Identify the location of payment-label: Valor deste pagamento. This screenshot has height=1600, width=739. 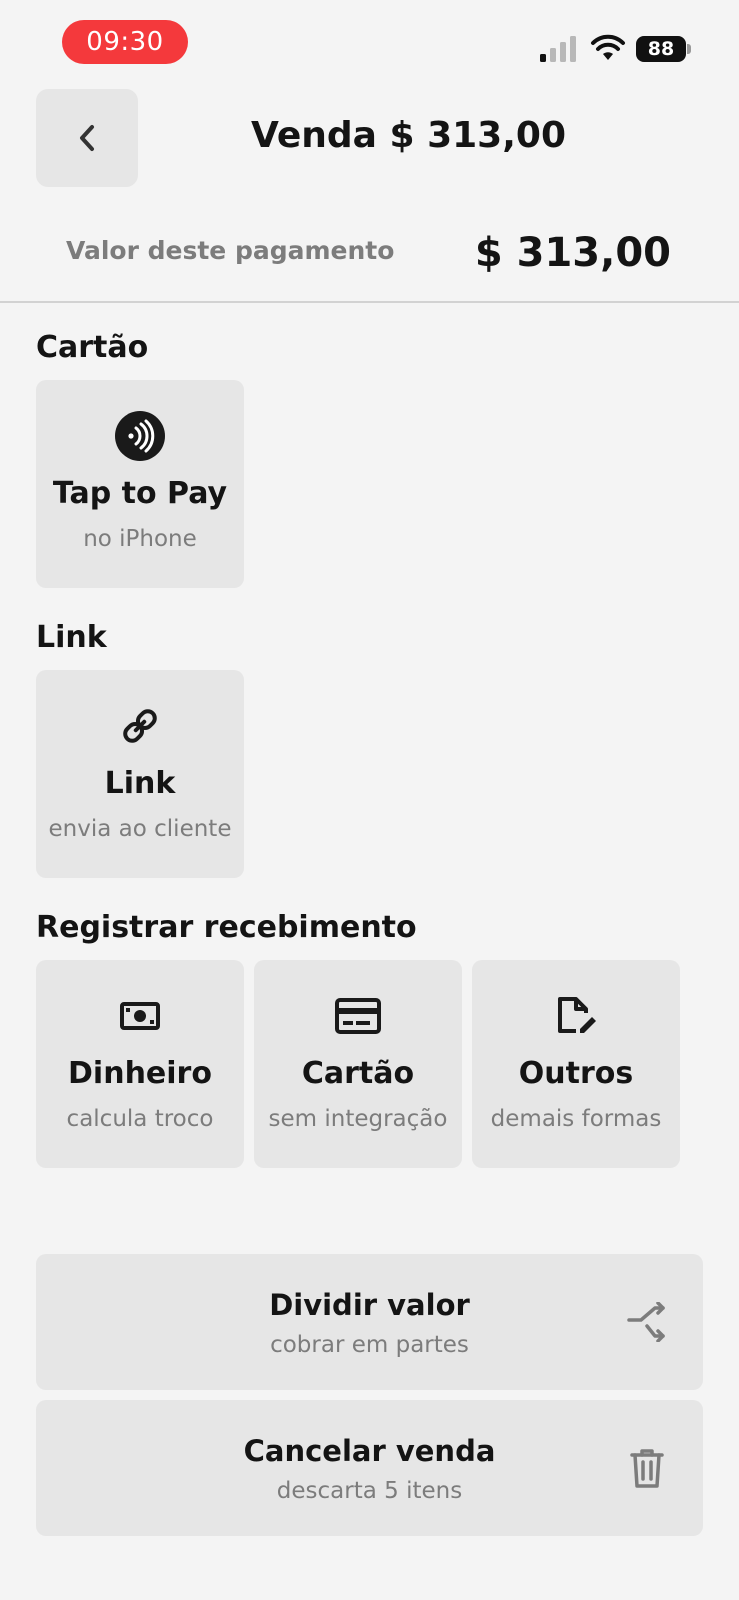
(230, 250).